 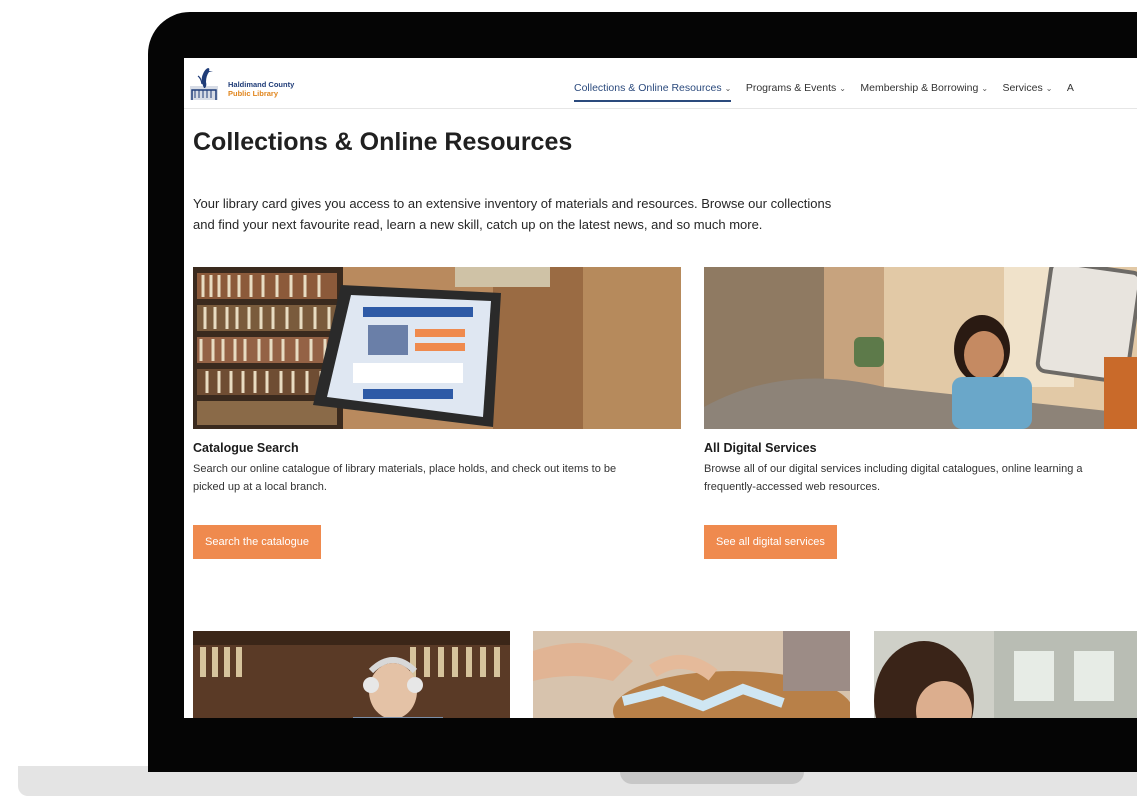 What do you see at coordinates (1070, 88) in the screenshot?
I see `nav-overflow-item: A` at bounding box center [1070, 88].